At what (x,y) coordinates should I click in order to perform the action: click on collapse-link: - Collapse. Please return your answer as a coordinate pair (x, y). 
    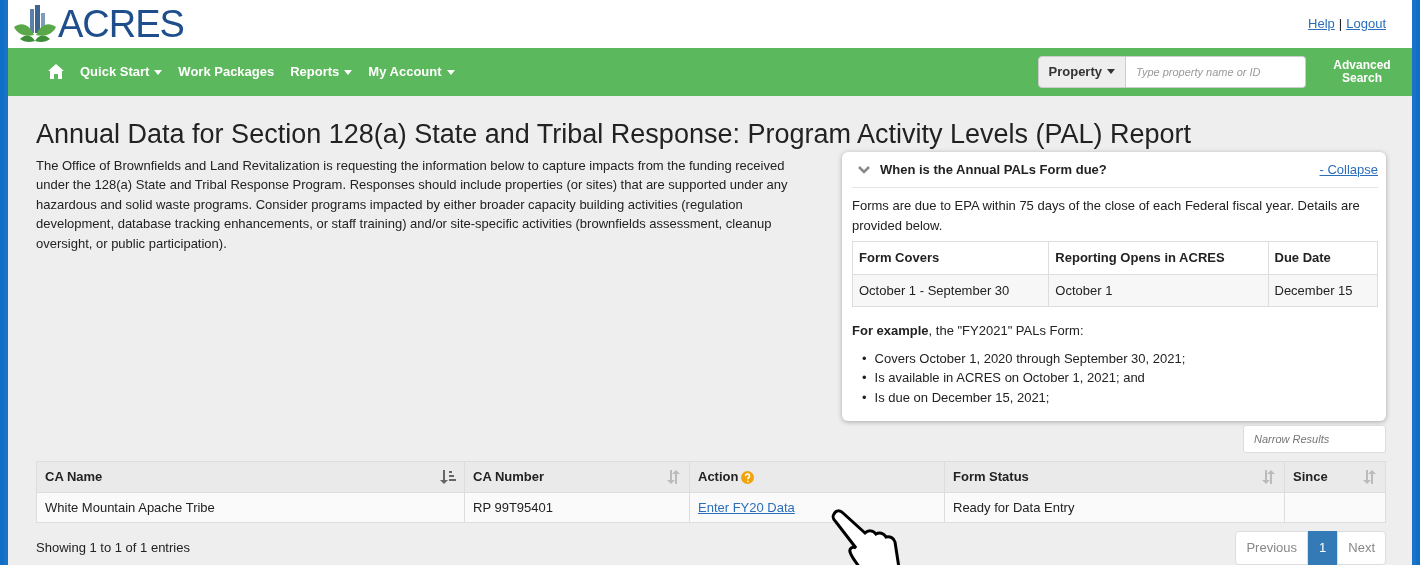
    Looking at the image, I should click on (1348, 170).